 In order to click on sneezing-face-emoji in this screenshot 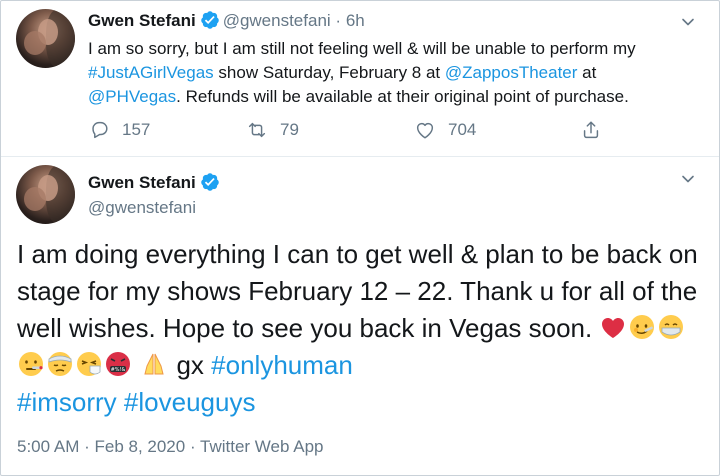, I will do `click(89, 364)`.